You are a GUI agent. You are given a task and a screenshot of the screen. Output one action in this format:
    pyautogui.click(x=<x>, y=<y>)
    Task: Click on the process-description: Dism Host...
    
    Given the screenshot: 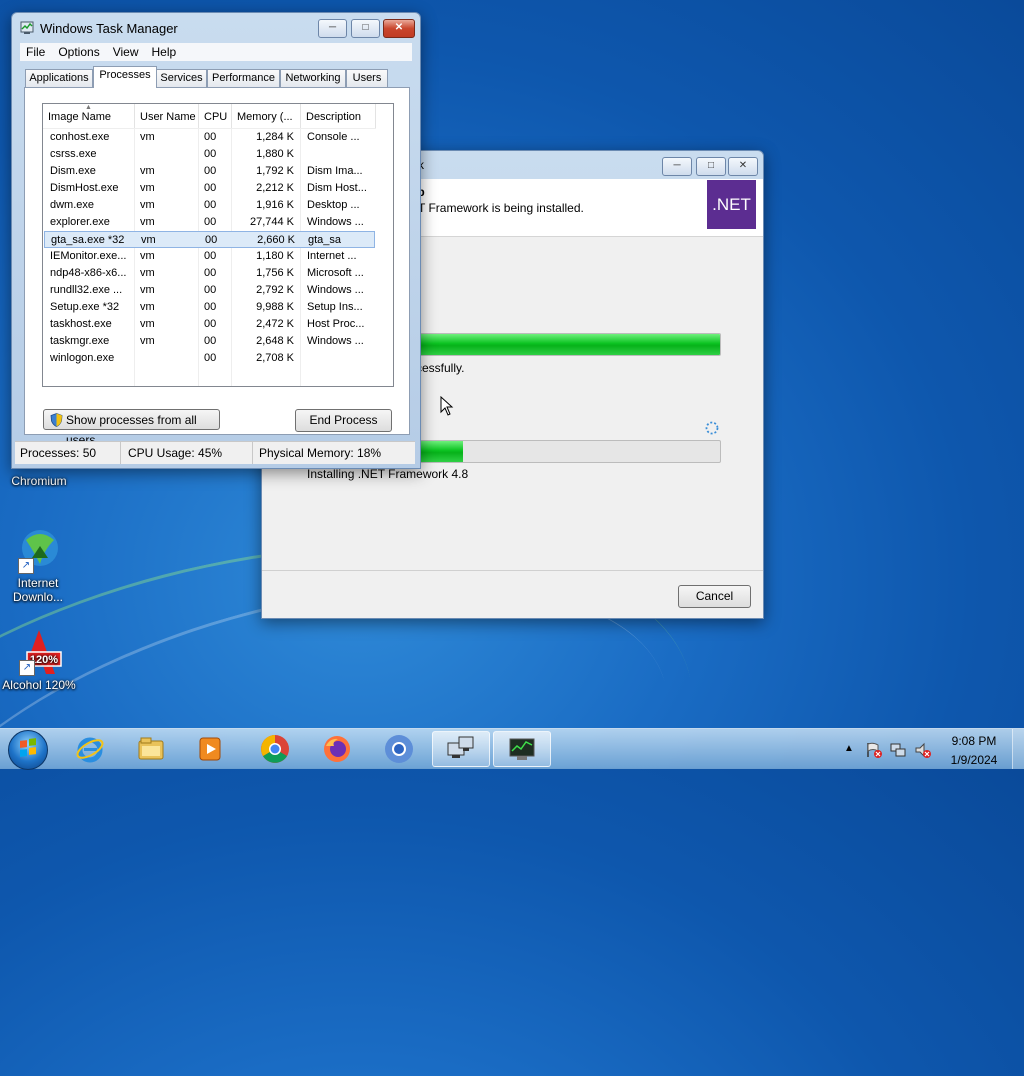 What is the action you would take?
    pyautogui.click(x=337, y=188)
    